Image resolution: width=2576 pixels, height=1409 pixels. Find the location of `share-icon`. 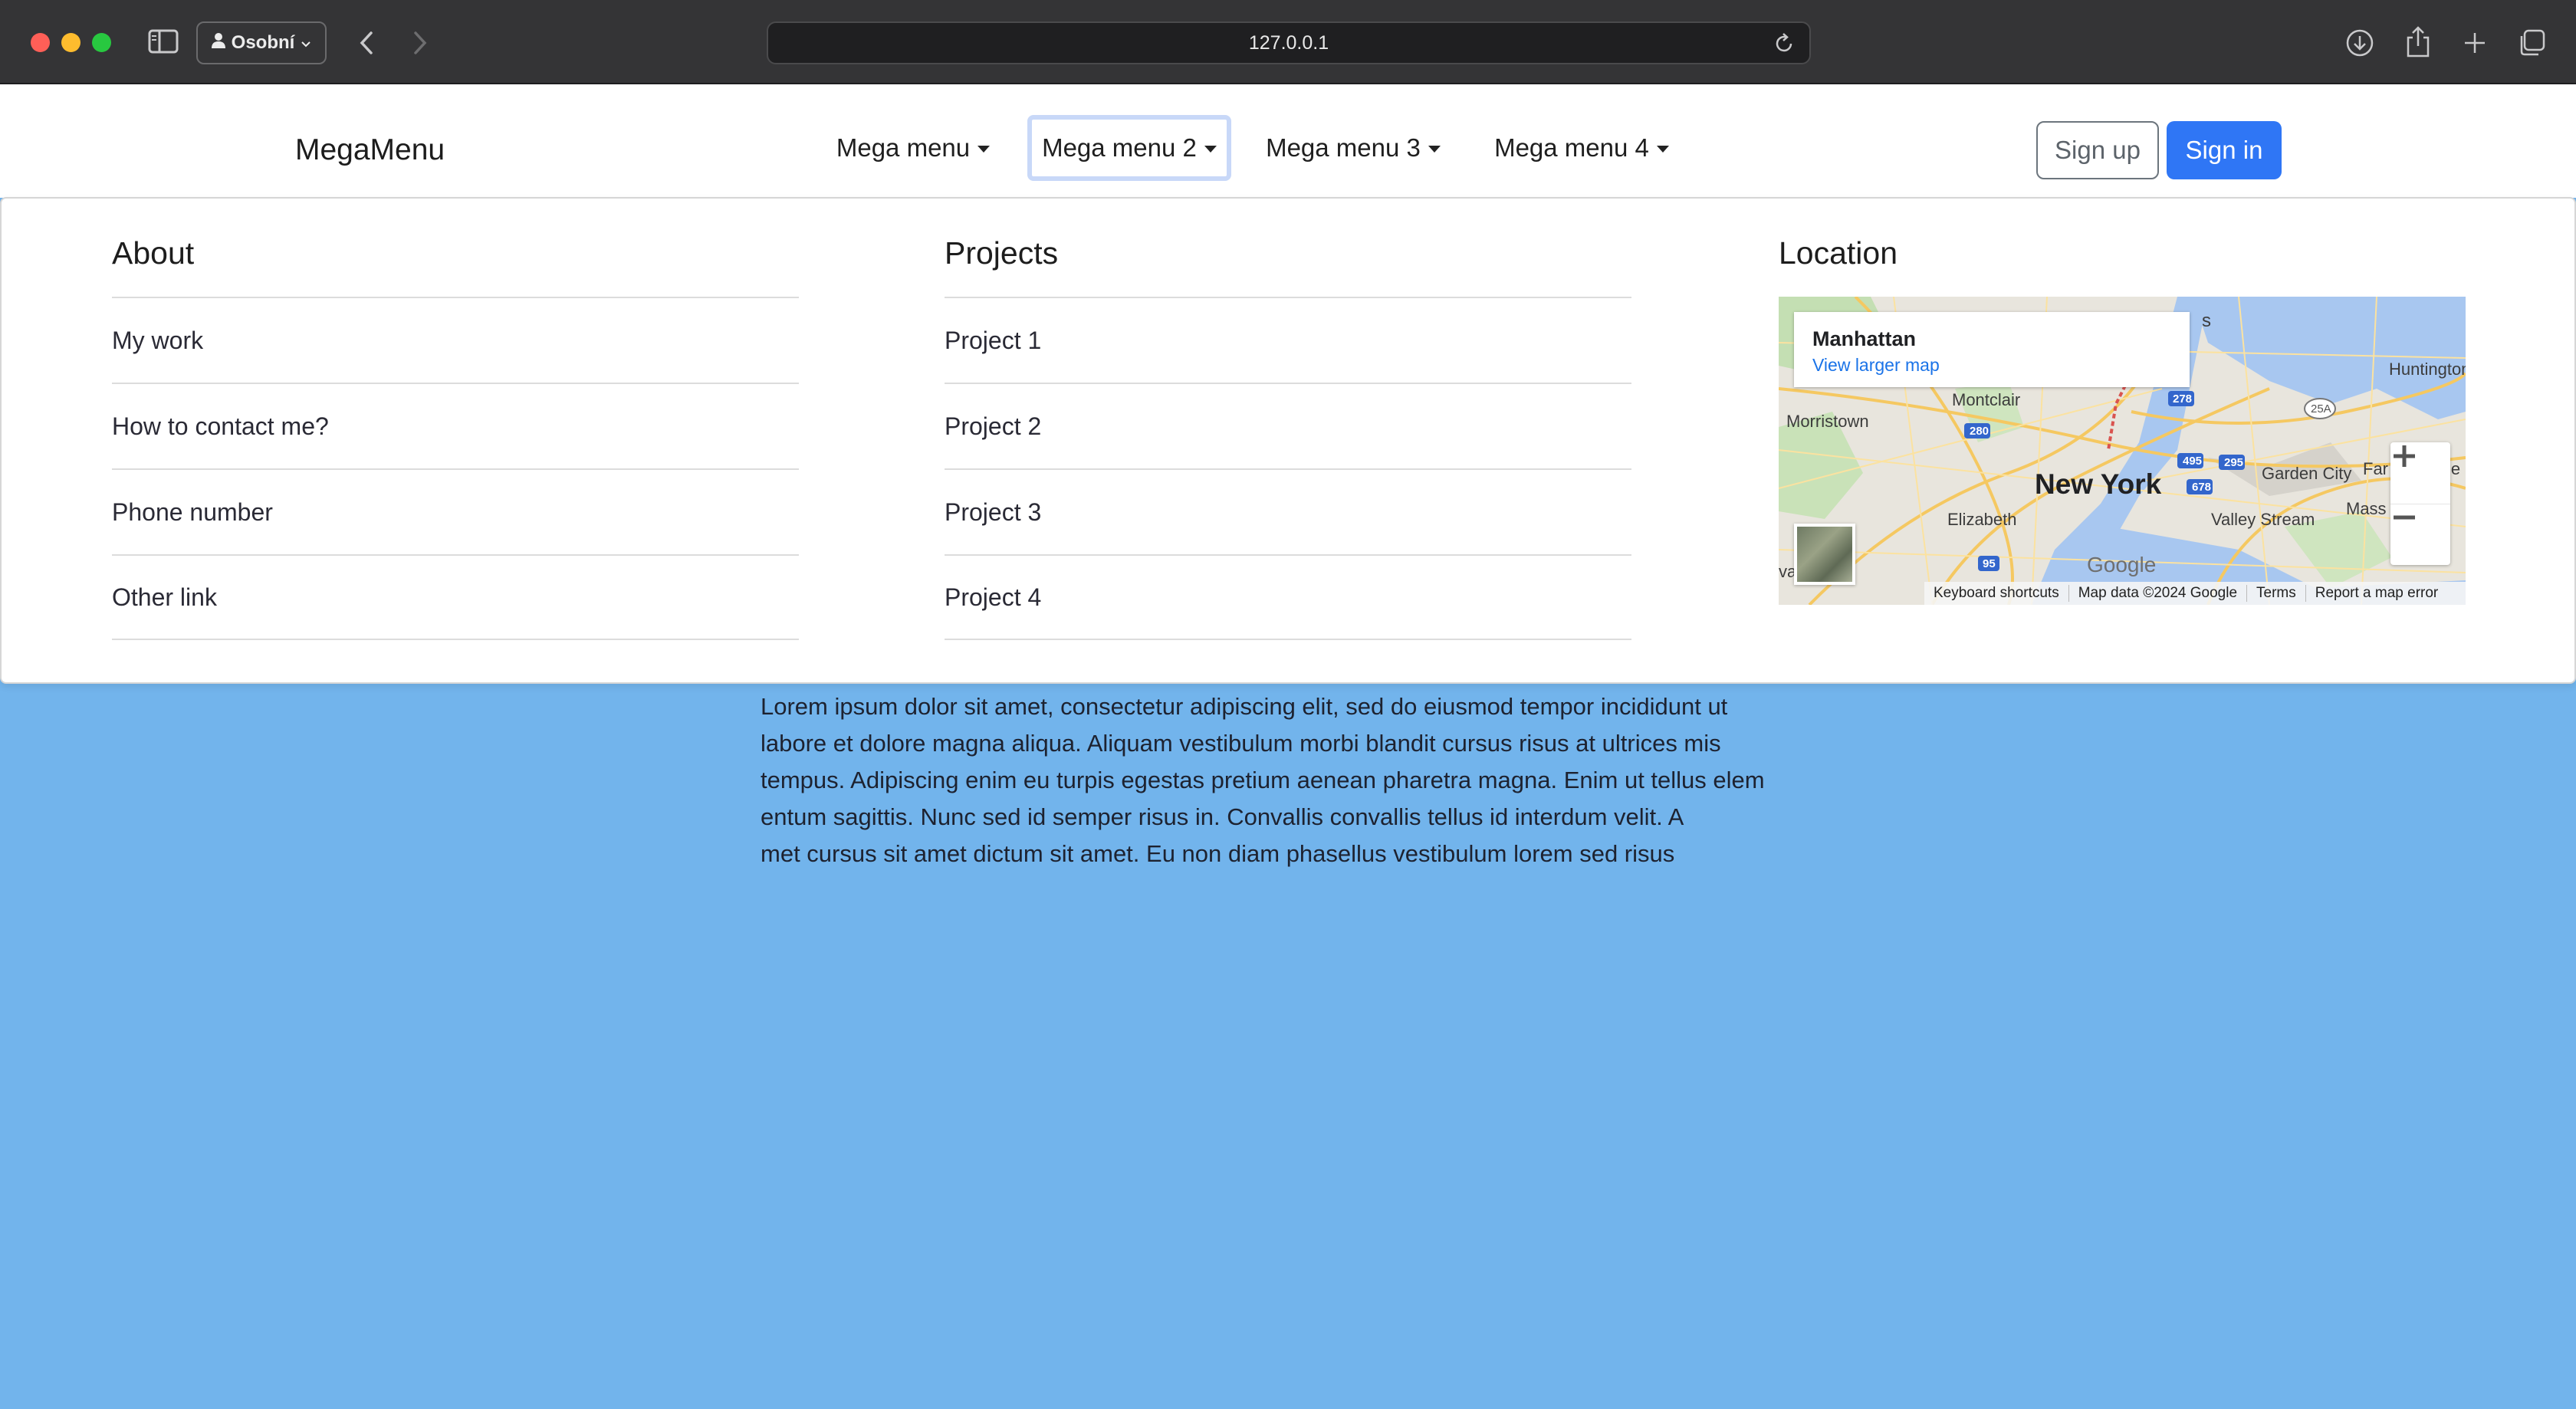

share-icon is located at coordinates (2418, 41).